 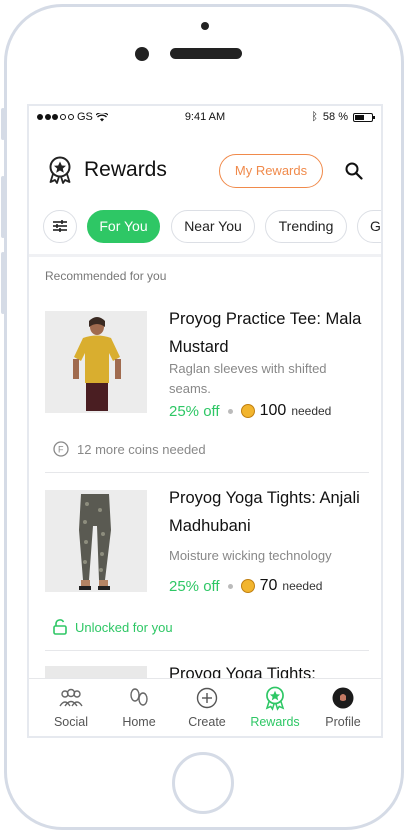 What do you see at coordinates (275, 698) in the screenshot?
I see `award-icon` at bounding box center [275, 698].